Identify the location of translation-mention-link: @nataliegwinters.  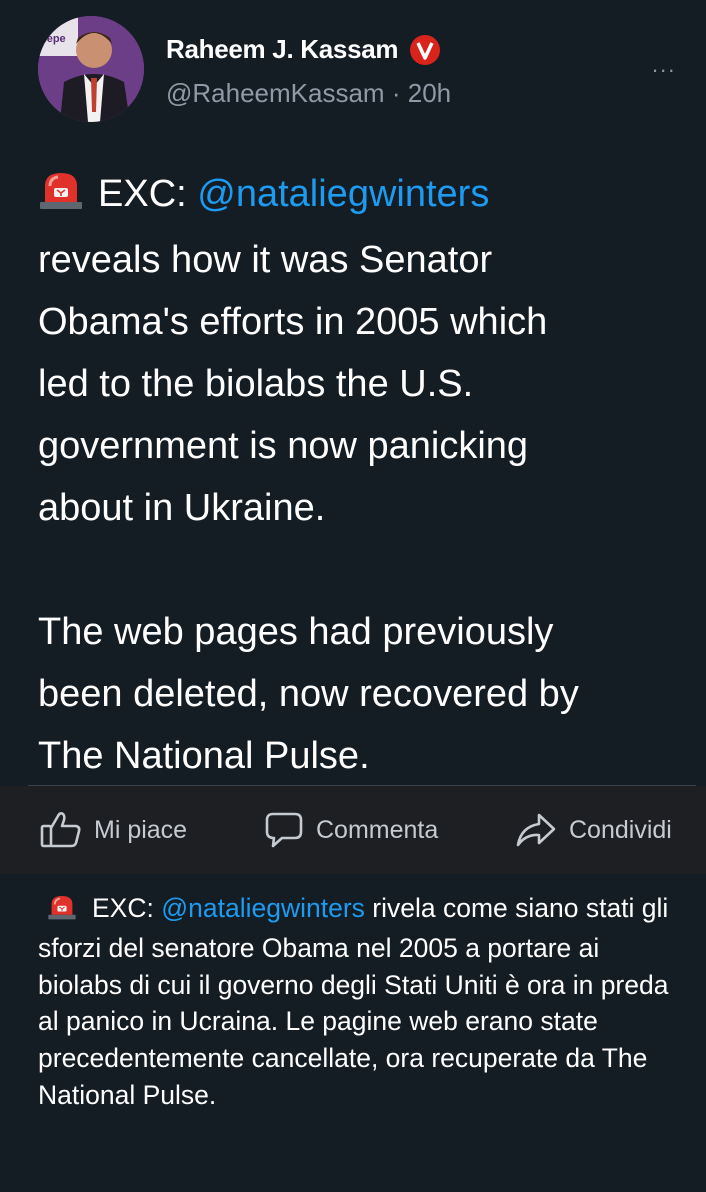
(263, 908).